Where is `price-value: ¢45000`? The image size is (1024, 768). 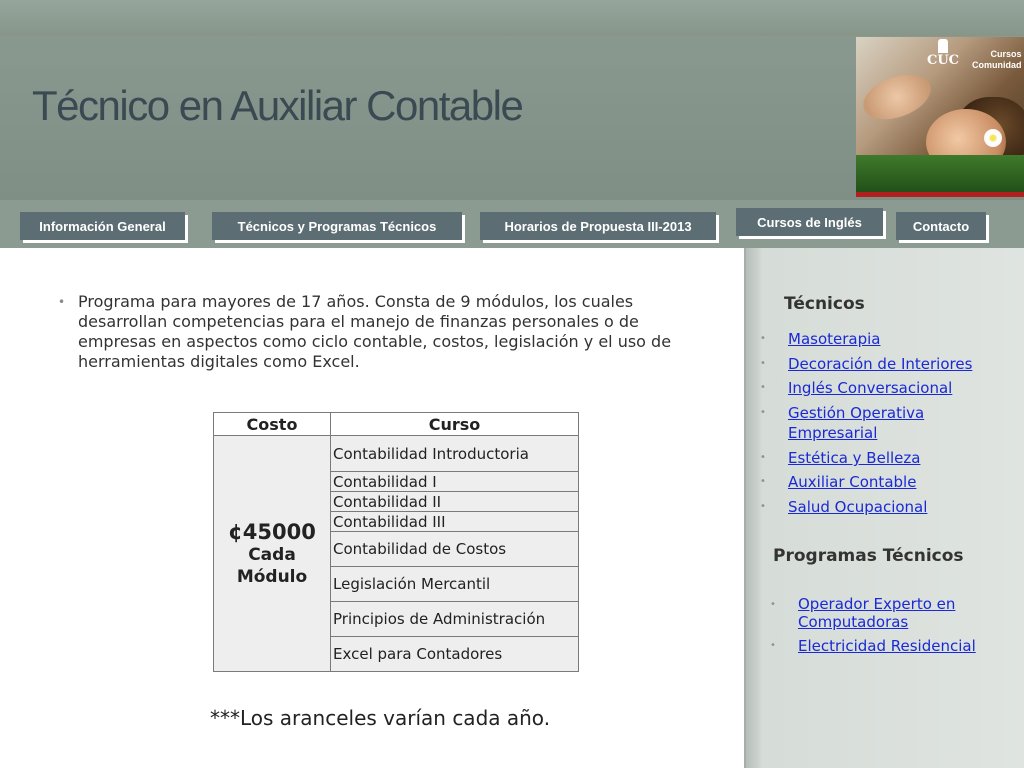 price-value: ¢45000 is located at coordinates (272, 531).